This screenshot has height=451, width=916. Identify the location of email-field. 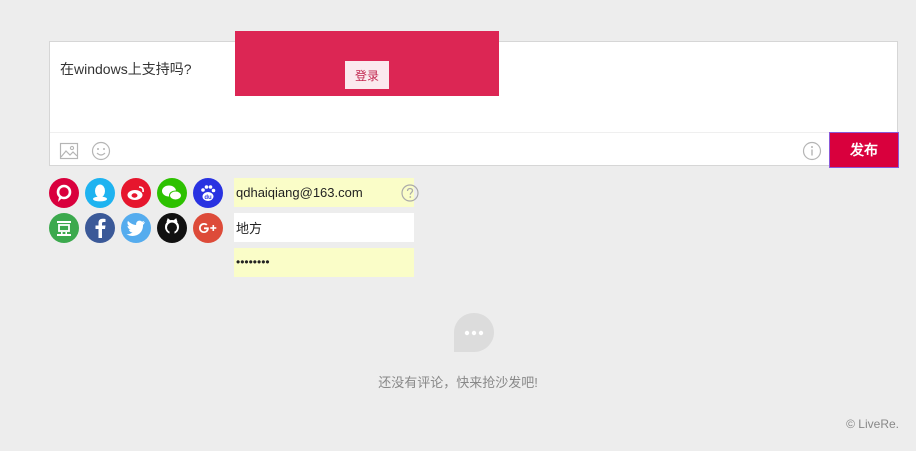
(324, 192).